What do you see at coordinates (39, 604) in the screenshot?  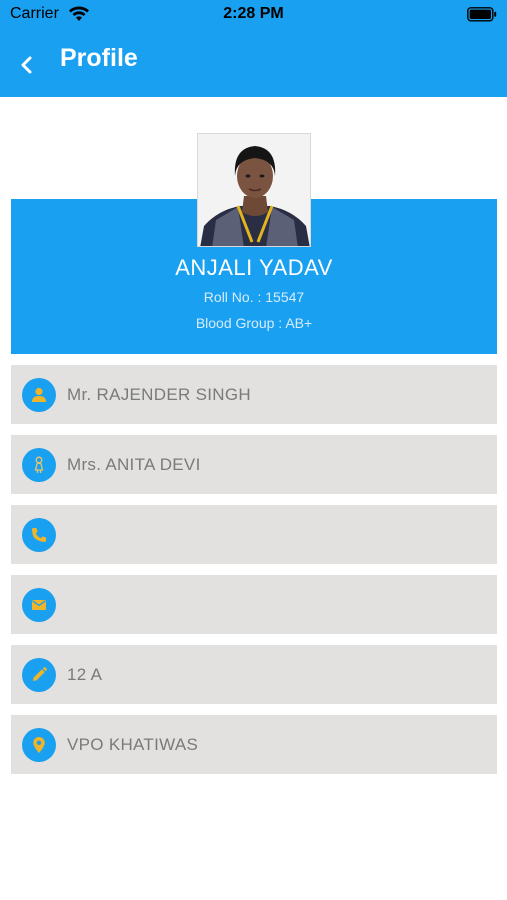 I see `email-icon` at bounding box center [39, 604].